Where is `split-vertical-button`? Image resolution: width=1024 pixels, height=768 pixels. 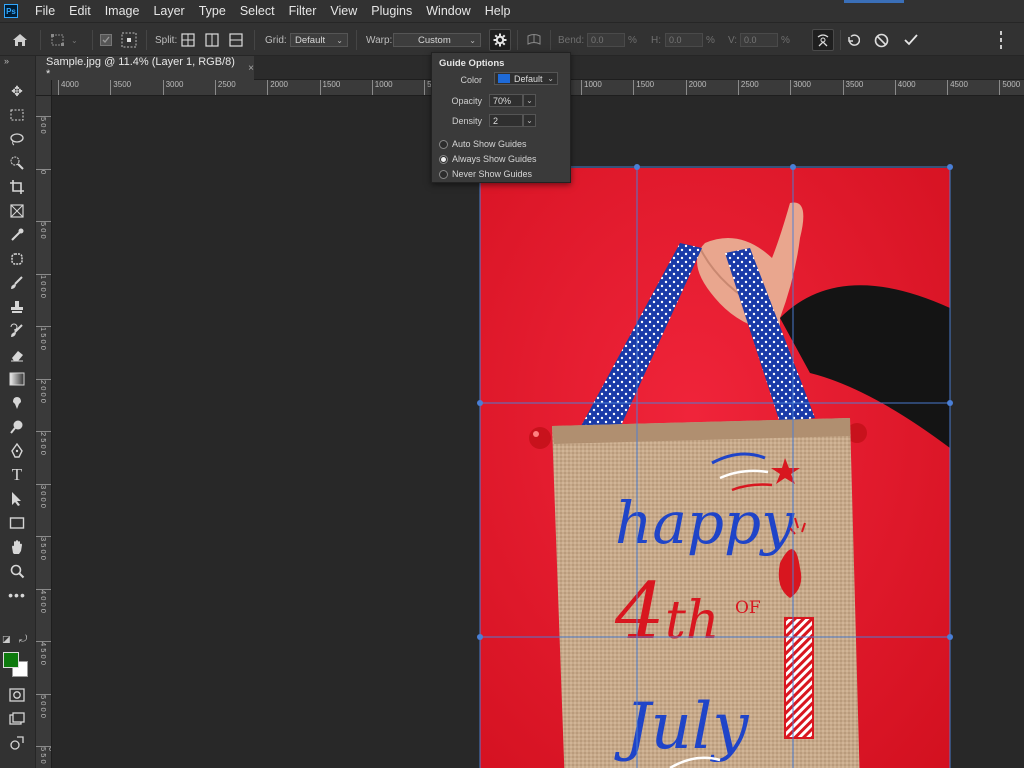
split-vertical-button is located at coordinates (212, 40).